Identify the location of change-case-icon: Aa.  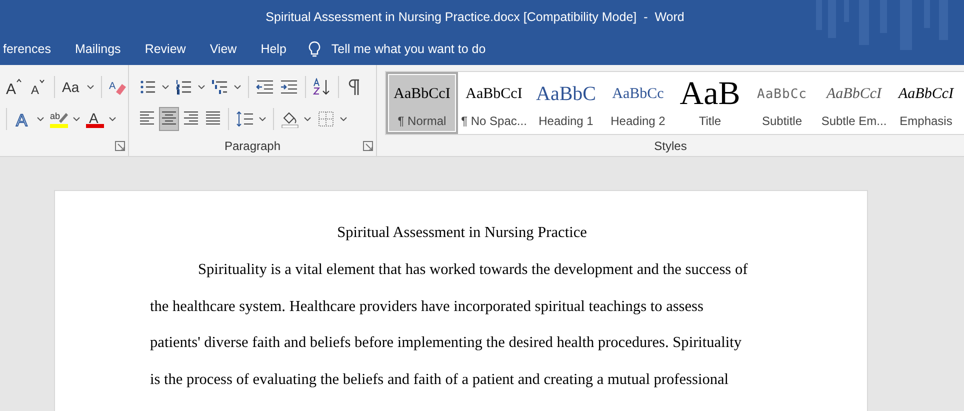
(72, 87).